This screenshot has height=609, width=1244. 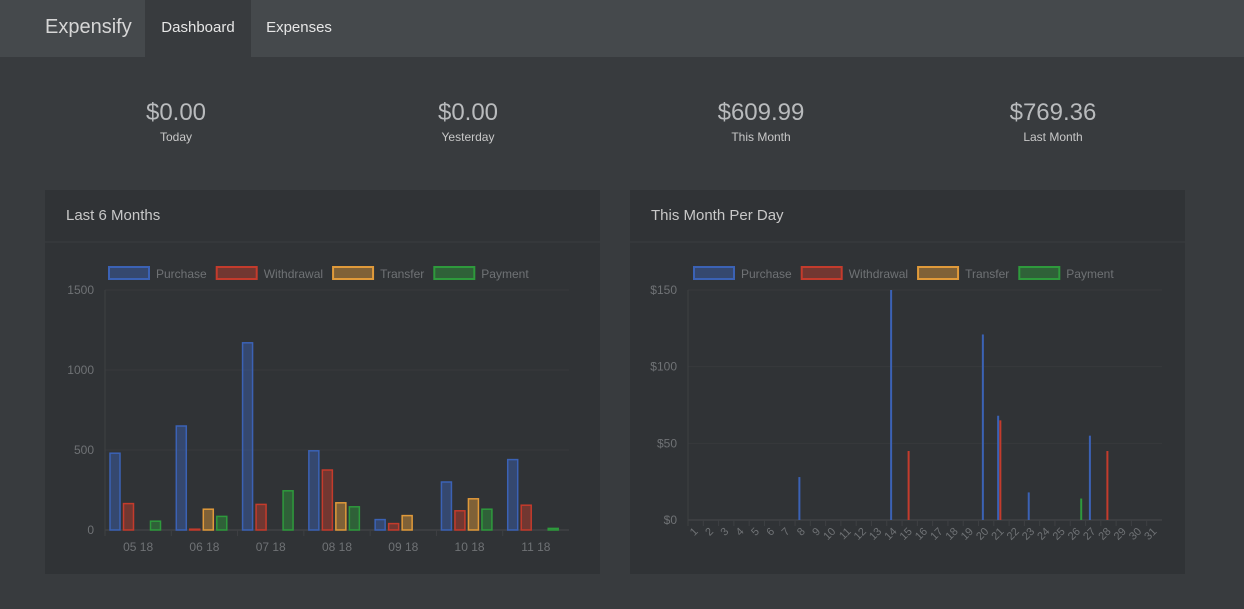 I want to click on y-tick-label: $100, so click(x=663, y=367).